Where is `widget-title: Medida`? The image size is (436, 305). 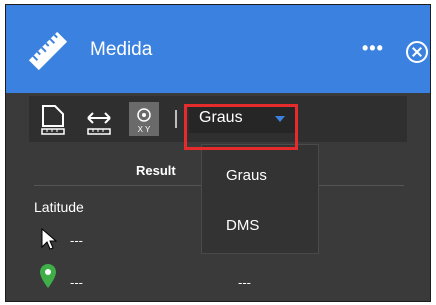 widget-title: Medida is located at coordinates (121, 49).